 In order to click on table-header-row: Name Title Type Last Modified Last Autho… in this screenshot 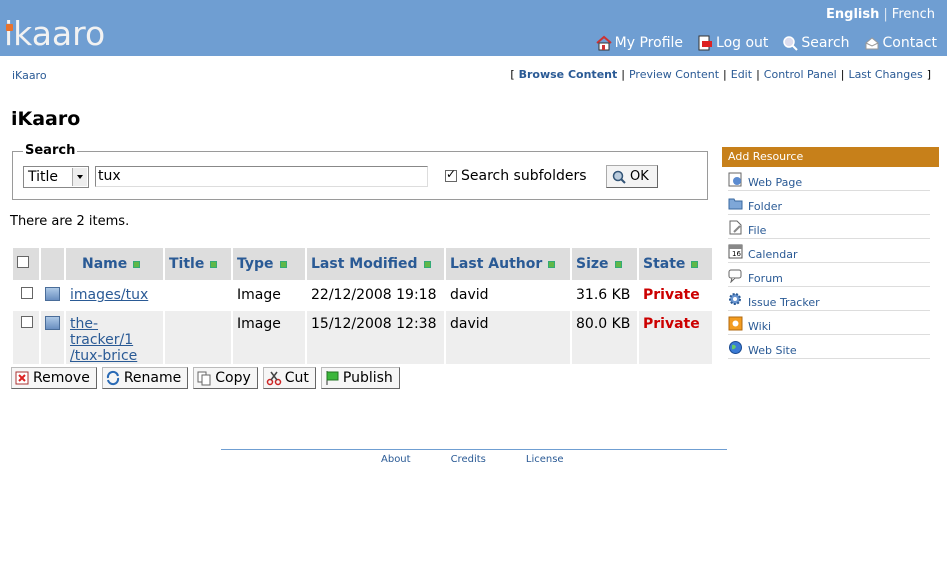, I will do `click(362, 264)`.